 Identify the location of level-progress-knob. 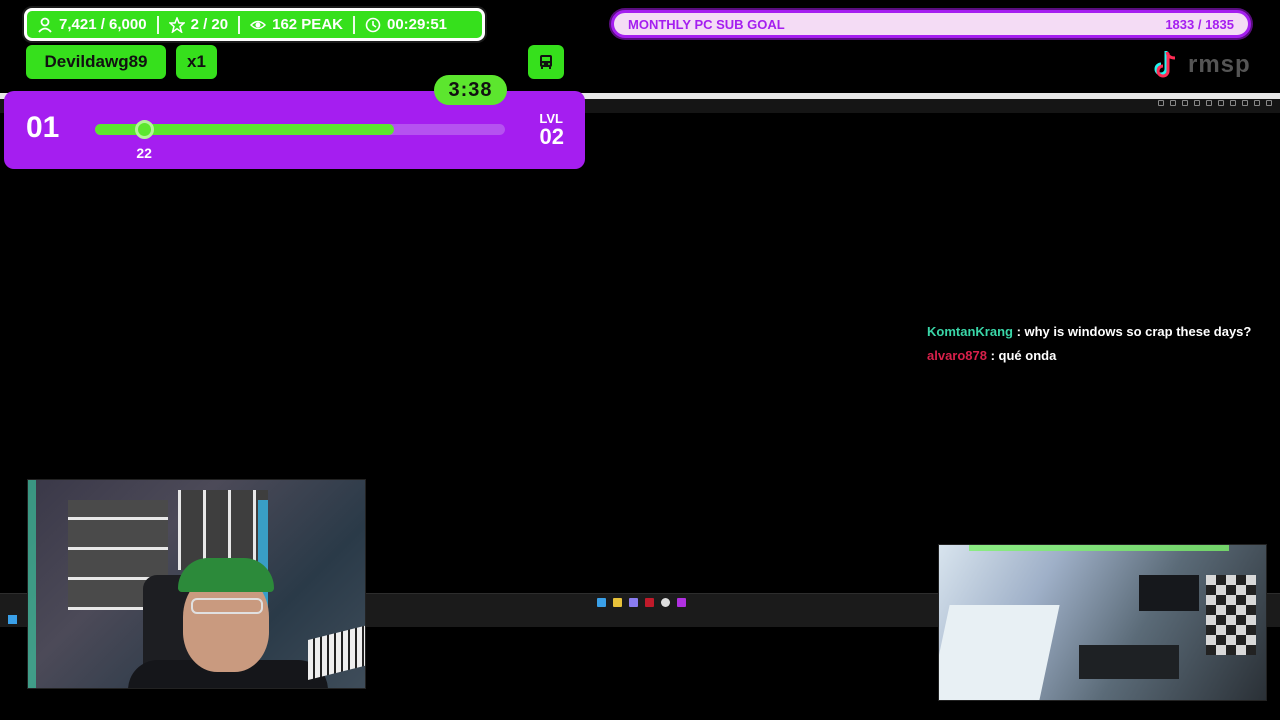
(145, 129).